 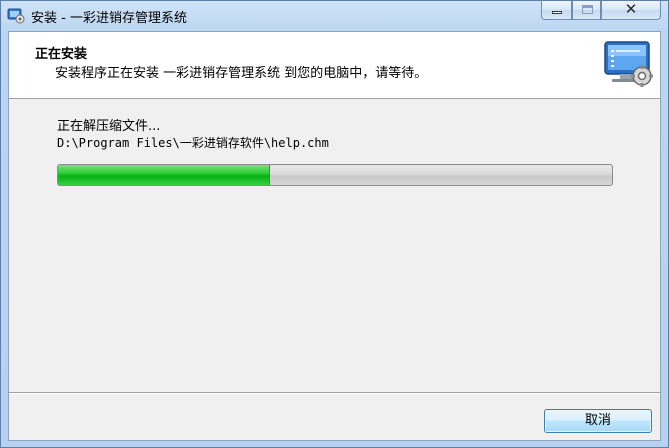 I want to click on minimize-button, so click(x=556, y=10).